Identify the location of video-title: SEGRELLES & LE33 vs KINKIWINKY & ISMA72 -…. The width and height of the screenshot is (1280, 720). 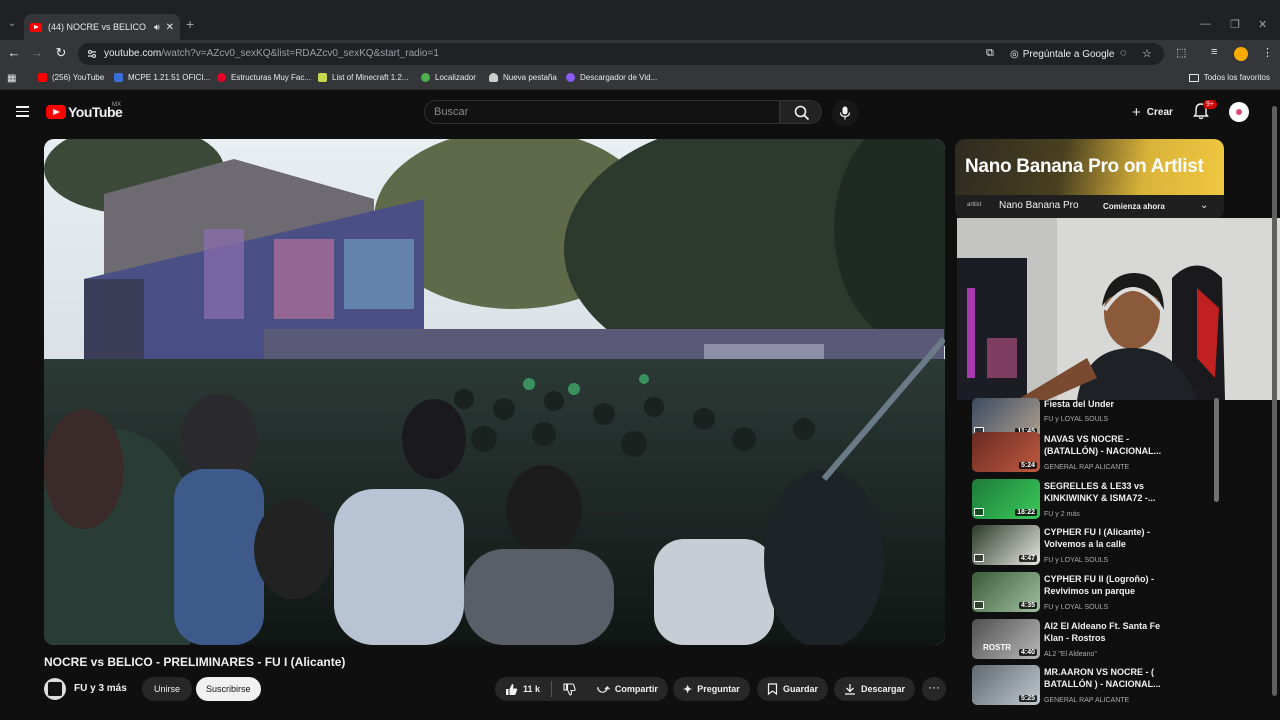
(1104, 492).